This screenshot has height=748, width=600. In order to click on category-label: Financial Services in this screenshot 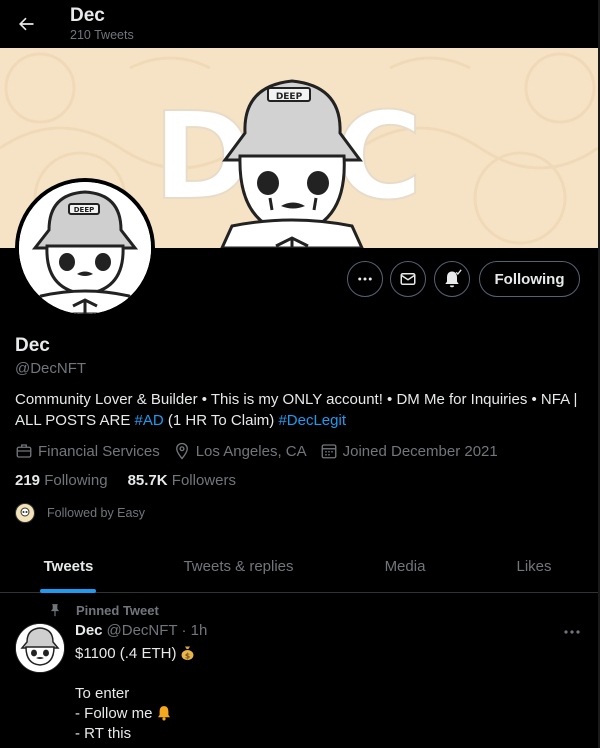, I will do `click(99, 451)`.